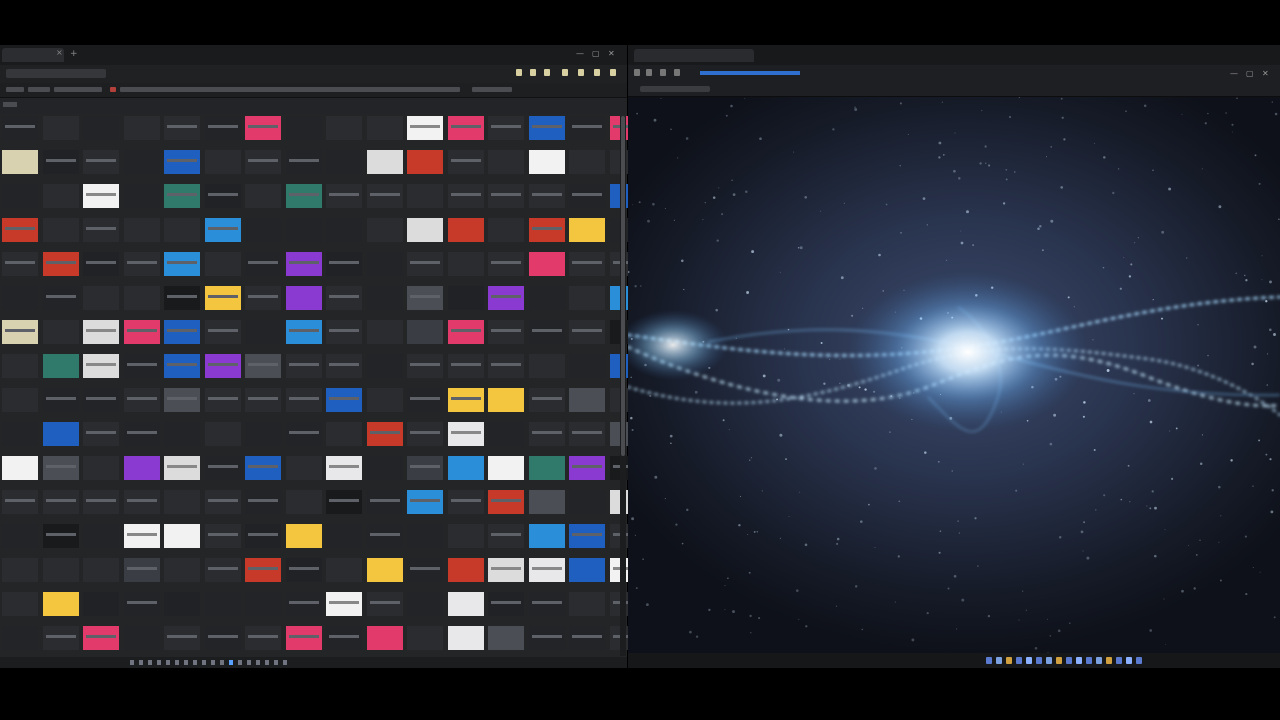 Image resolution: width=1280 pixels, height=720 pixels. What do you see at coordinates (580, 53) in the screenshot?
I see `minimize-icon: —` at bounding box center [580, 53].